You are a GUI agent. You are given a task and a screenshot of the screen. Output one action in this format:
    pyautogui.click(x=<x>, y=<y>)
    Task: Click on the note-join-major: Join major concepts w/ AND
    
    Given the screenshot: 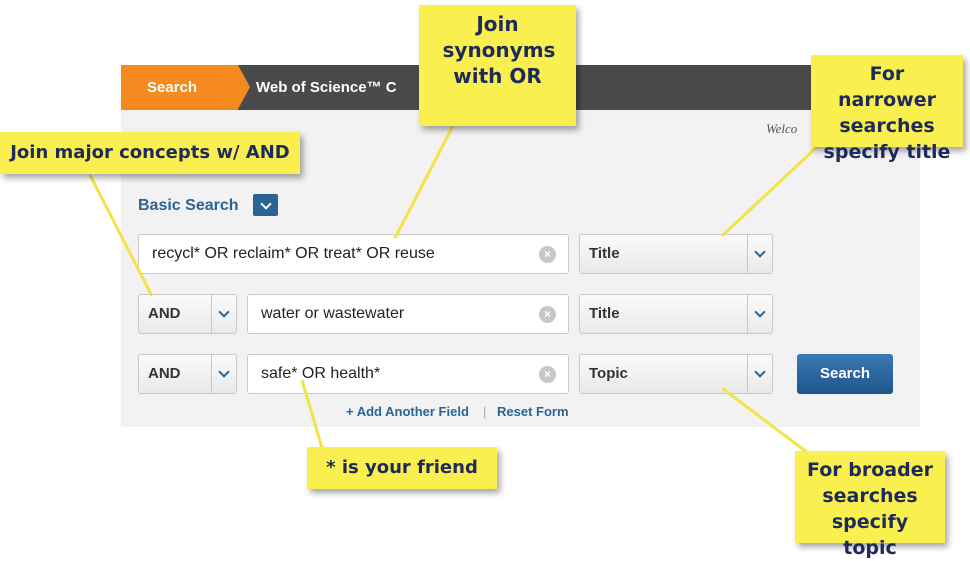 What is the action you would take?
    pyautogui.click(x=150, y=153)
    